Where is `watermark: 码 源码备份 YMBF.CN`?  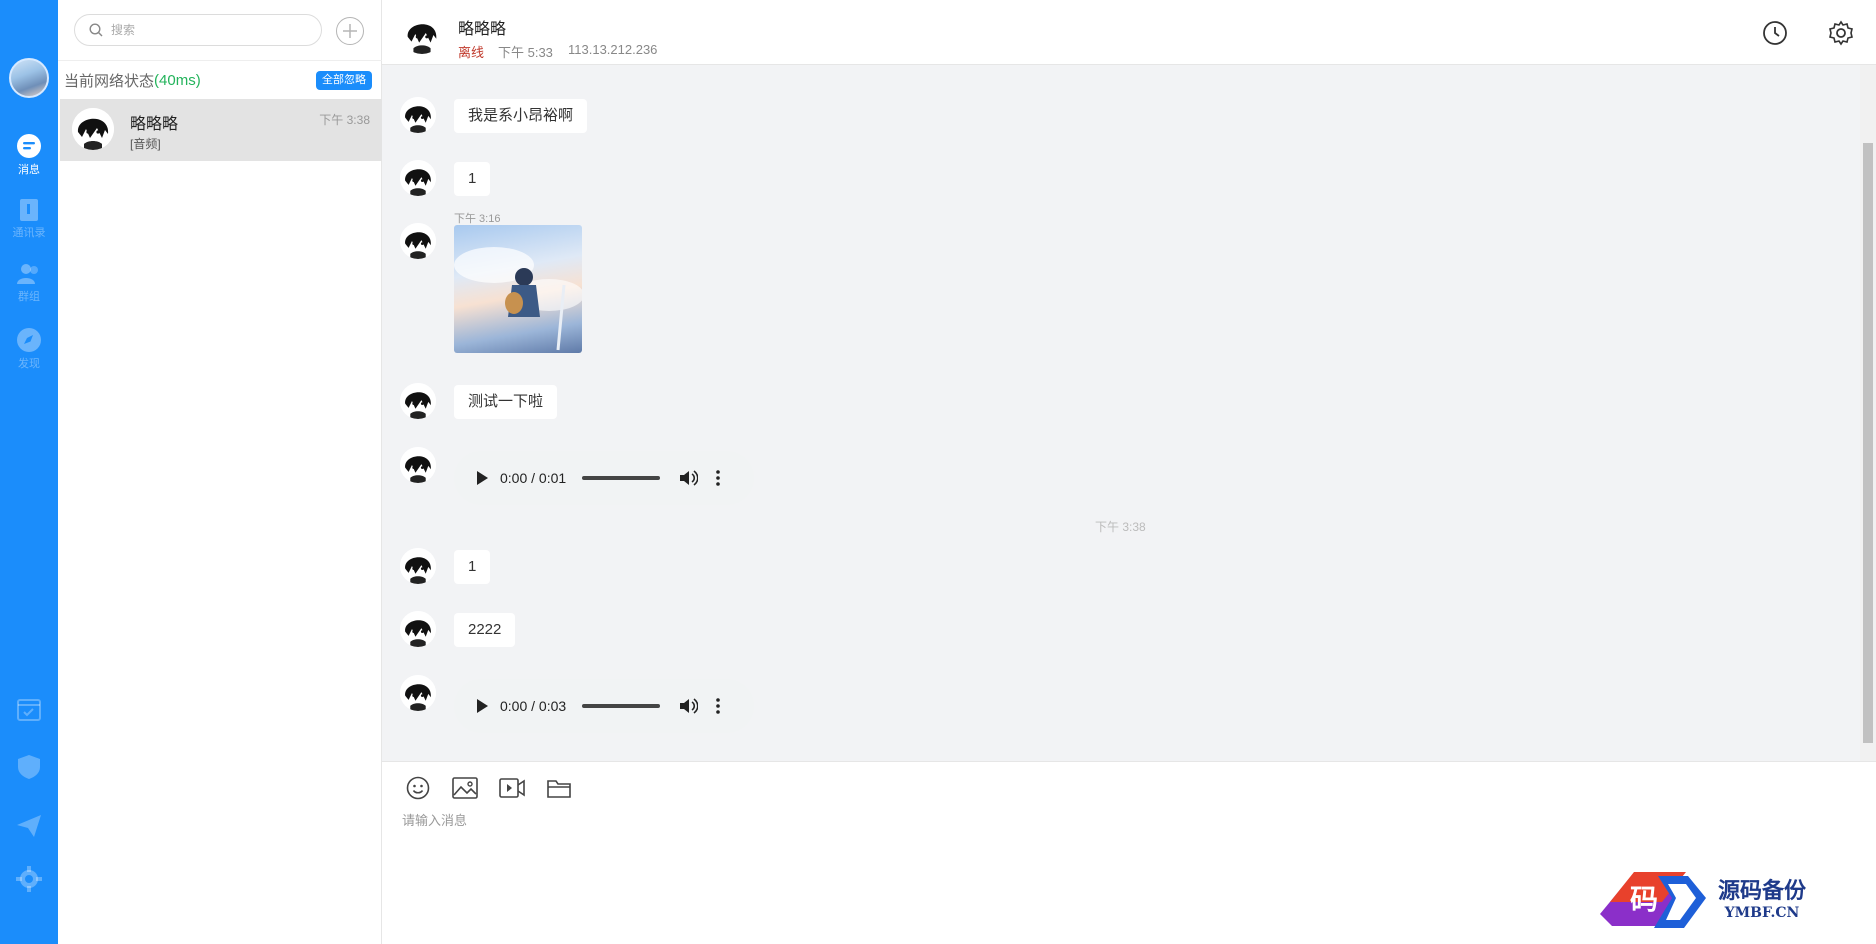
watermark: 码 源码备份 YMBF.CN is located at coordinates (1700, 897).